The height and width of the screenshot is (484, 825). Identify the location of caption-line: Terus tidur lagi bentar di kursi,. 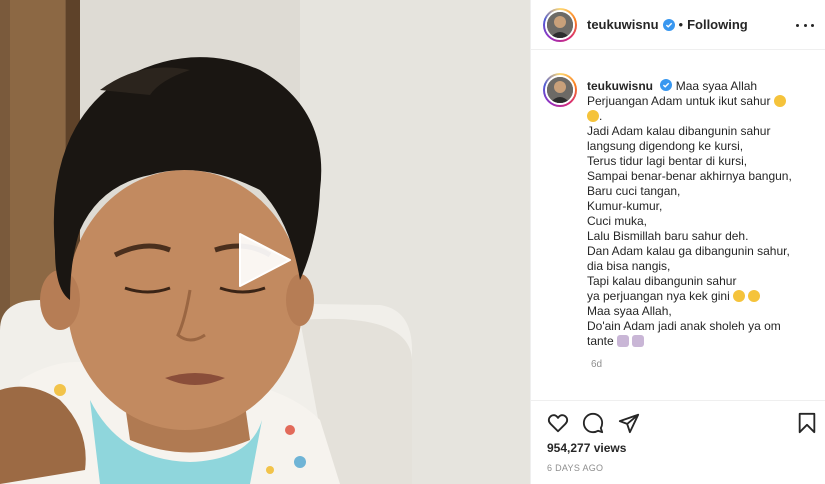
(667, 161).